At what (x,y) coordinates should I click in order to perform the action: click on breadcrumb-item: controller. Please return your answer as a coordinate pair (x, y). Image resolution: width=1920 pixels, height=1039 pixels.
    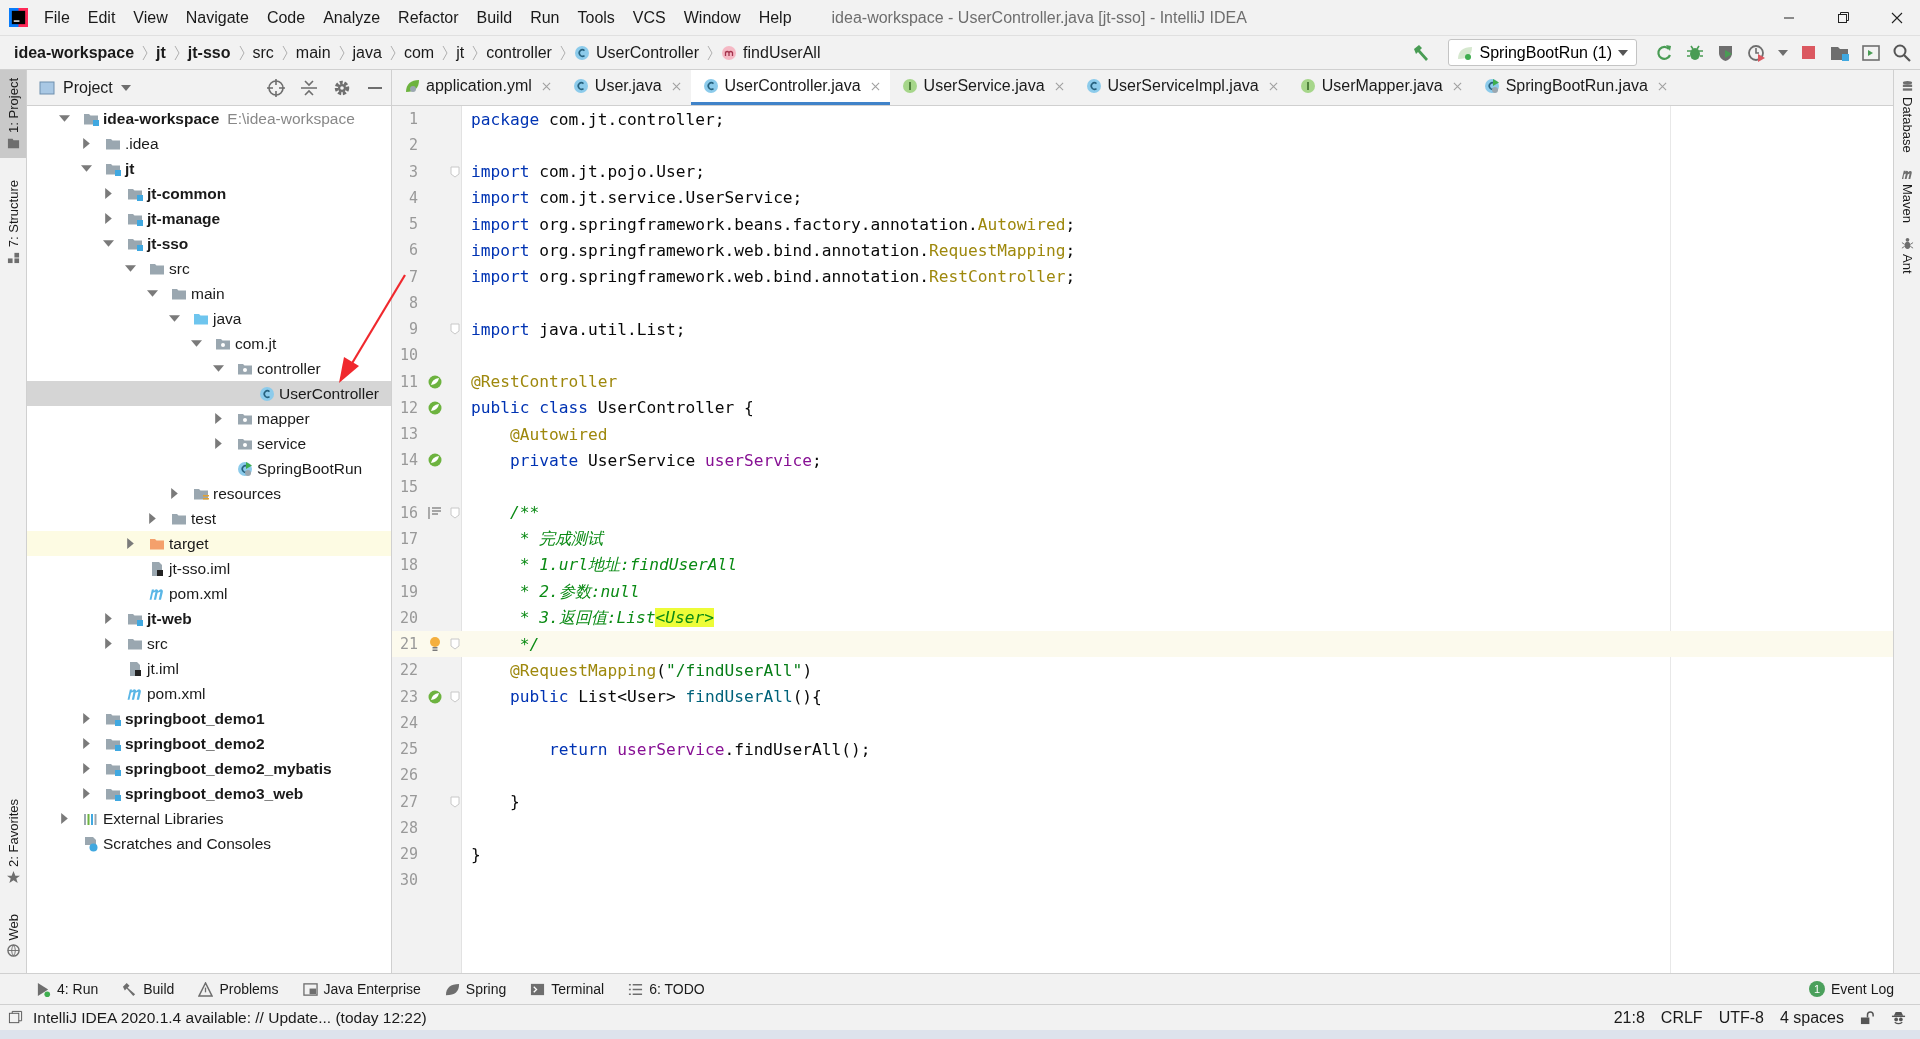
    Looking at the image, I should click on (519, 52).